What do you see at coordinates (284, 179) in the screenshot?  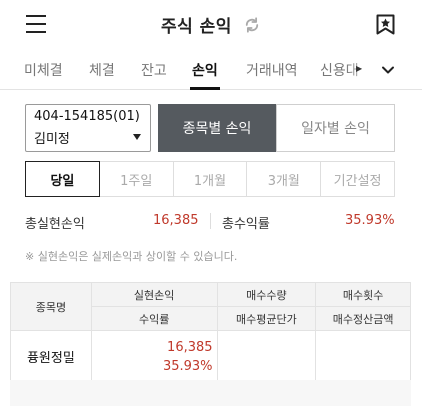 I see `period-3month-button: 3개월` at bounding box center [284, 179].